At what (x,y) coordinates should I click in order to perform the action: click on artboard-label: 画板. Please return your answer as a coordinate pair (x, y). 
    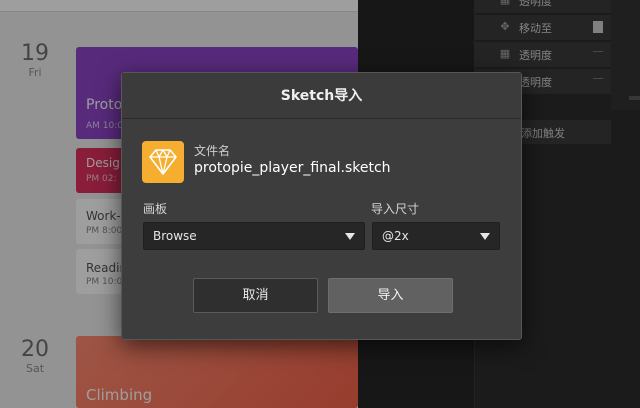
    Looking at the image, I should click on (155, 209).